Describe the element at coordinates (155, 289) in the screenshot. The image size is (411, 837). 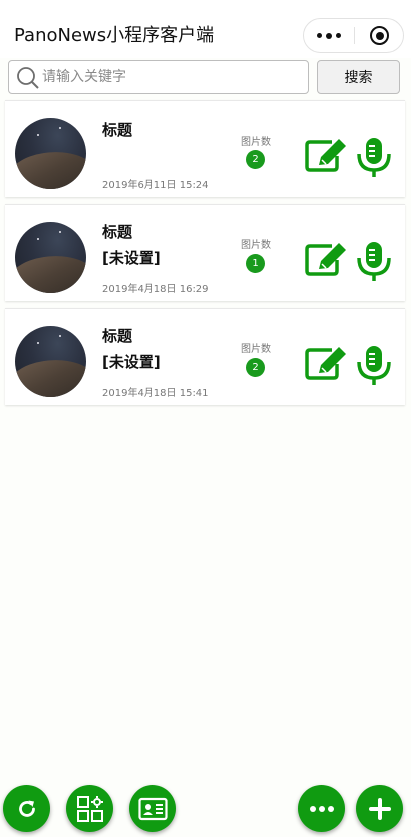
I see `news-date: 2019年4月18日 16:29` at that location.